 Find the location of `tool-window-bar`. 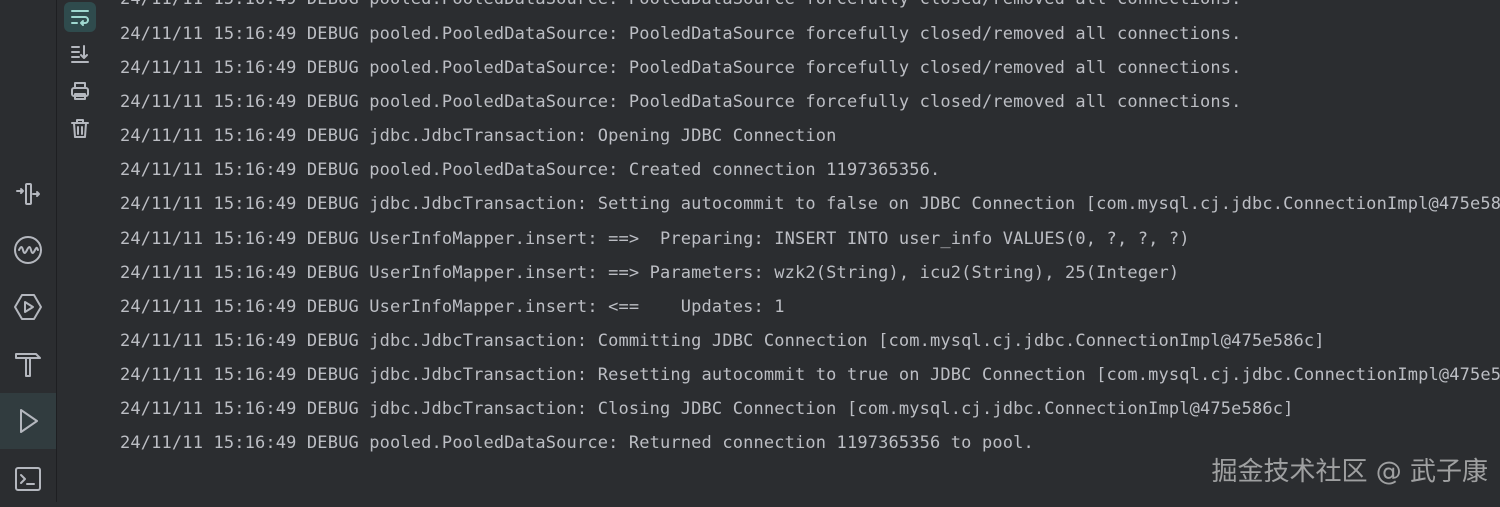

tool-window-bar is located at coordinates (28, 251).